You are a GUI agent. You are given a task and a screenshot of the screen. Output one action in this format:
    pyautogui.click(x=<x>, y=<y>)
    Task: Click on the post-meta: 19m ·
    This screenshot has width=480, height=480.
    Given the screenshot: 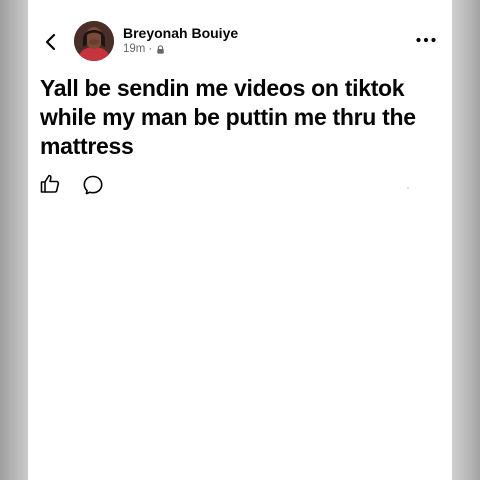 What is the action you would take?
    pyautogui.click(x=144, y=49)
    